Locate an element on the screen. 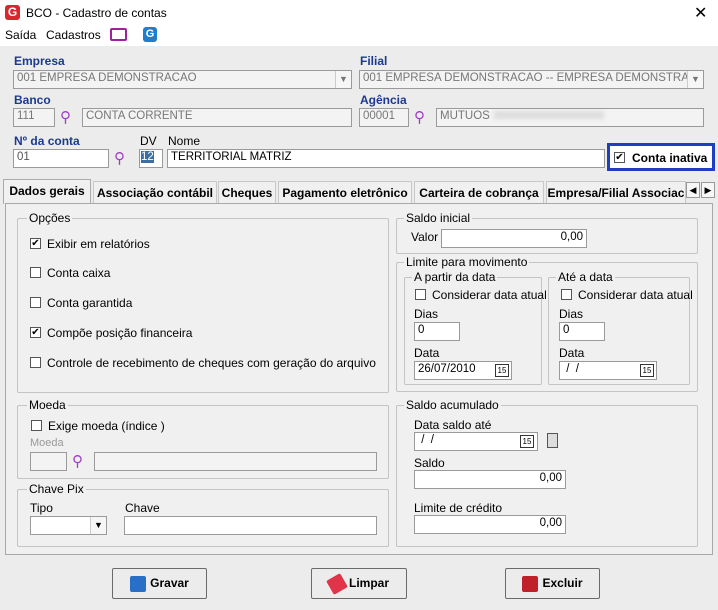  limpar-button: Limpar is located at coordinates (359, 583).